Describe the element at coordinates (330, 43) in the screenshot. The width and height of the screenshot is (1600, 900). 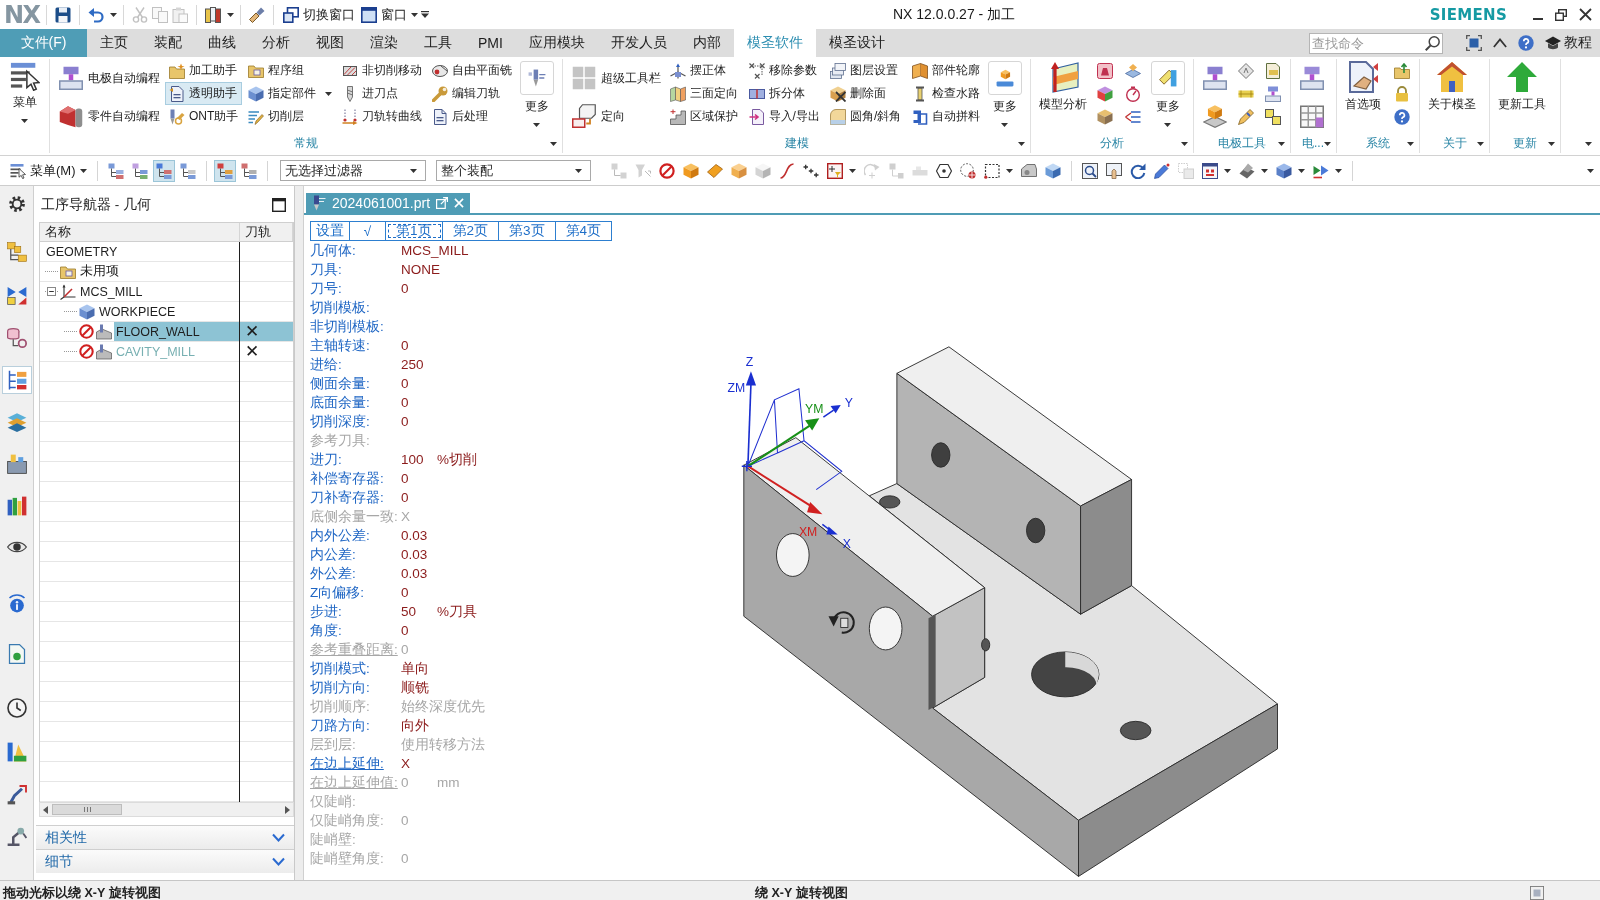
I see `menu-tab: 视图` at that location.